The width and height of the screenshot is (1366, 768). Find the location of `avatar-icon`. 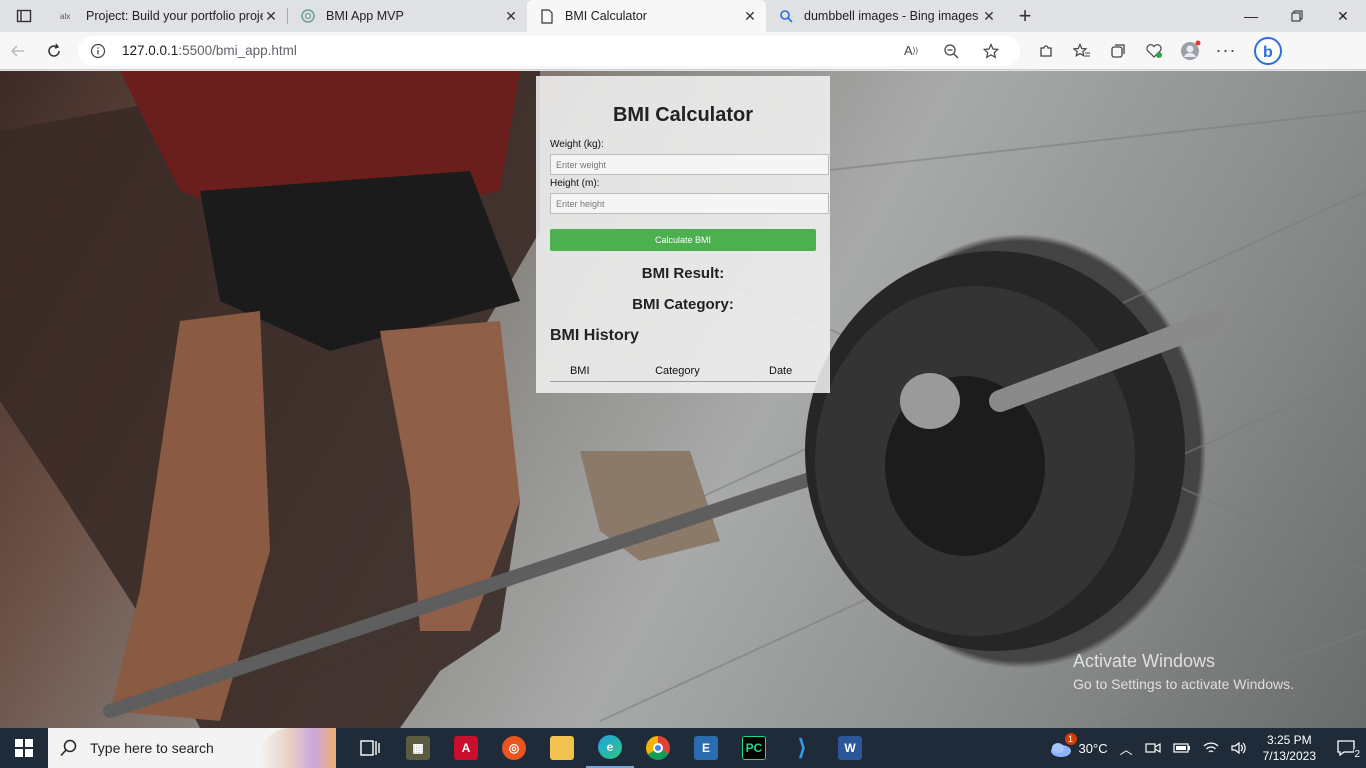

avatar-icon is located at coordinates (1191, 50).